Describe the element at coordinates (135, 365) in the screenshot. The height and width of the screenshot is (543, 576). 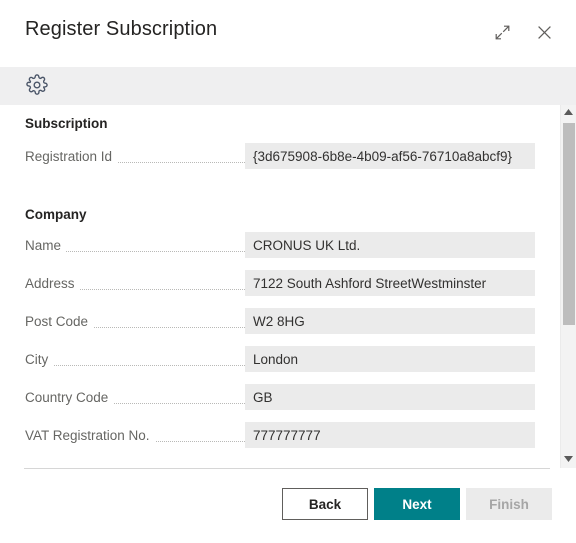
I see `dot-leader` at that location.